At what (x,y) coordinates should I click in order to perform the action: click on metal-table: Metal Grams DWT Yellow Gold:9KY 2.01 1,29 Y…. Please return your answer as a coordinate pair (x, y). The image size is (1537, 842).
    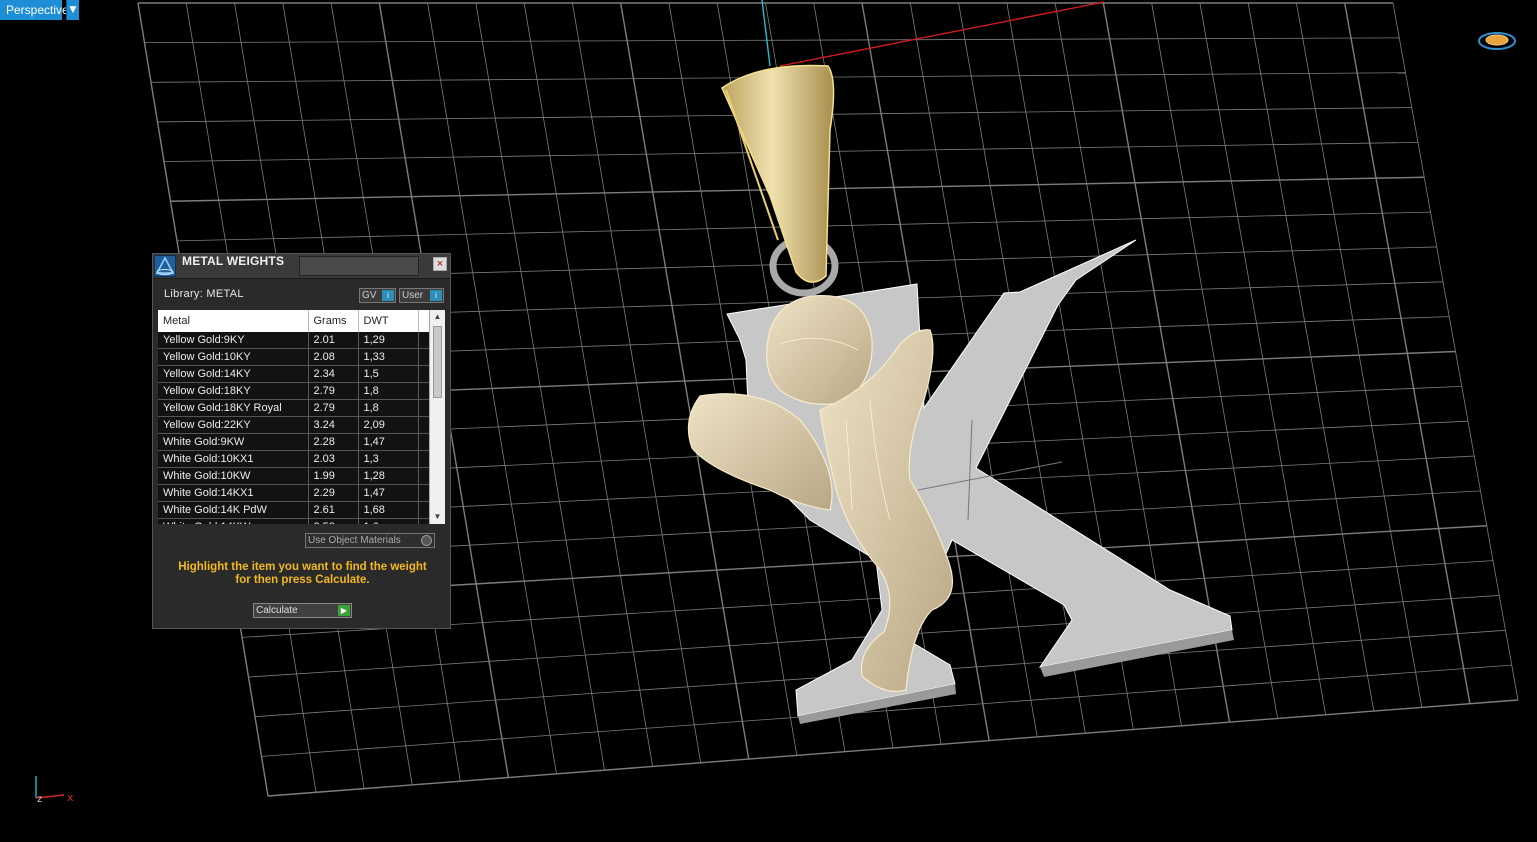
    Looking at the image, I should click on (301, 417).